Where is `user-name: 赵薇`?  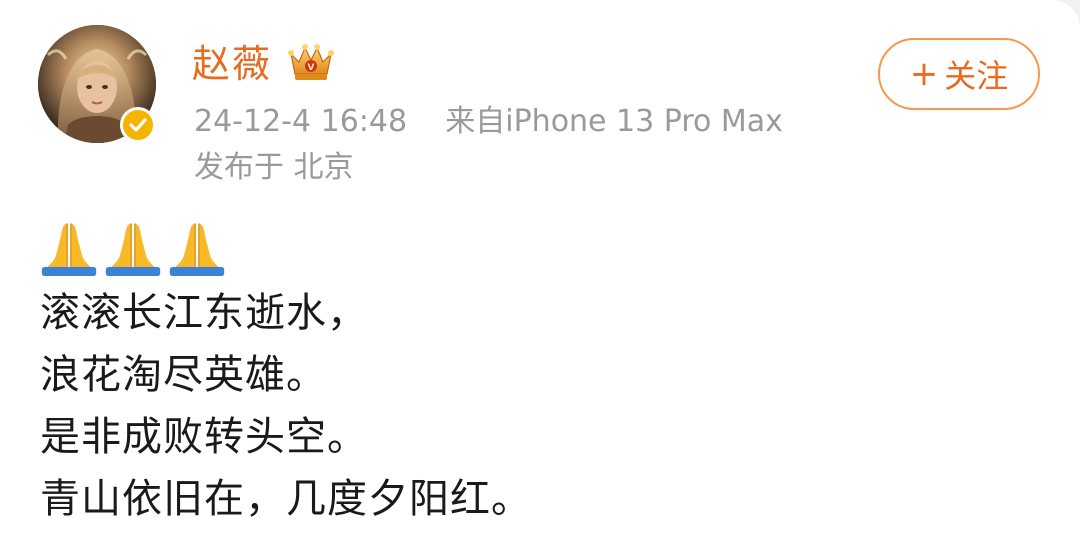
user-name: 赵薇 is located at coordinates (232, 64).